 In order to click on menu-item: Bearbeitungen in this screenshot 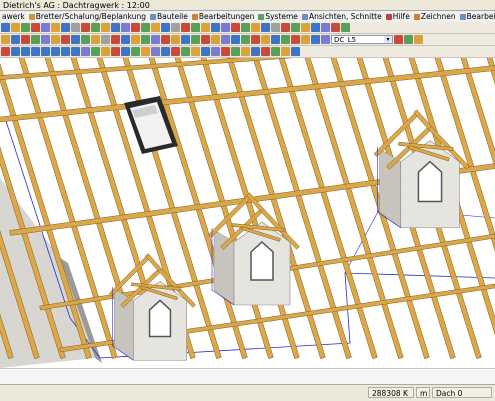, I will do `click(223, 16)`.